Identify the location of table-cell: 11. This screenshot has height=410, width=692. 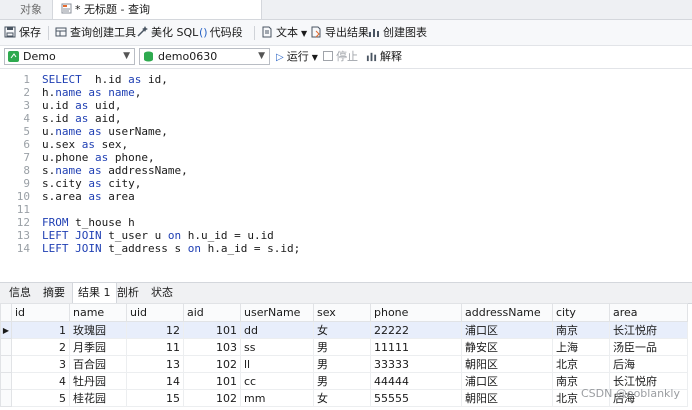
(155, 347).